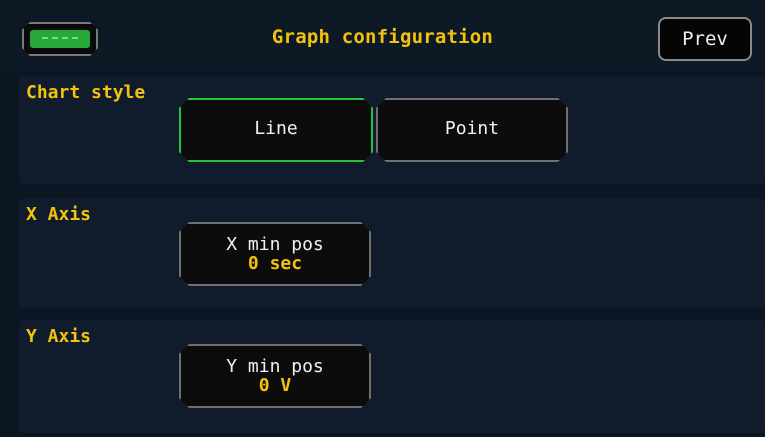 This screenshot has width=765, height=437. I want to click on battery-level-fill, so click(60, 39).